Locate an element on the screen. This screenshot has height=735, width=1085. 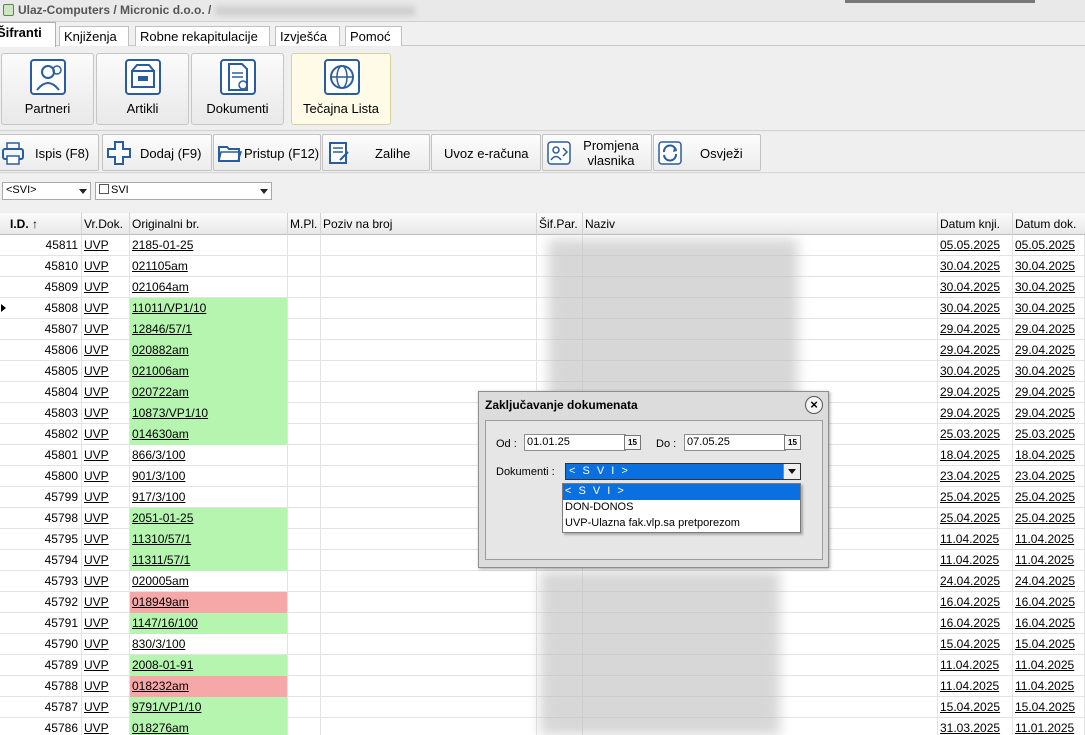
cell-id: 45800 is located at coordinates (41, 476).